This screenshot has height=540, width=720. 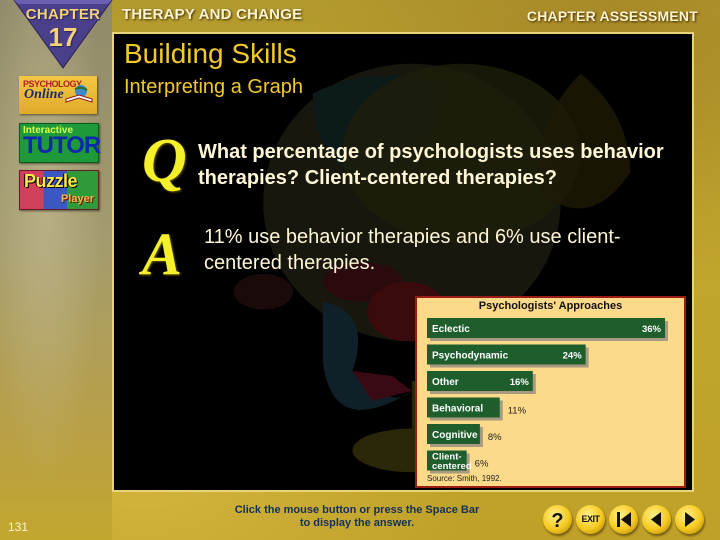 I want to click on triangle-right-icon, so click(x=690, y=519).